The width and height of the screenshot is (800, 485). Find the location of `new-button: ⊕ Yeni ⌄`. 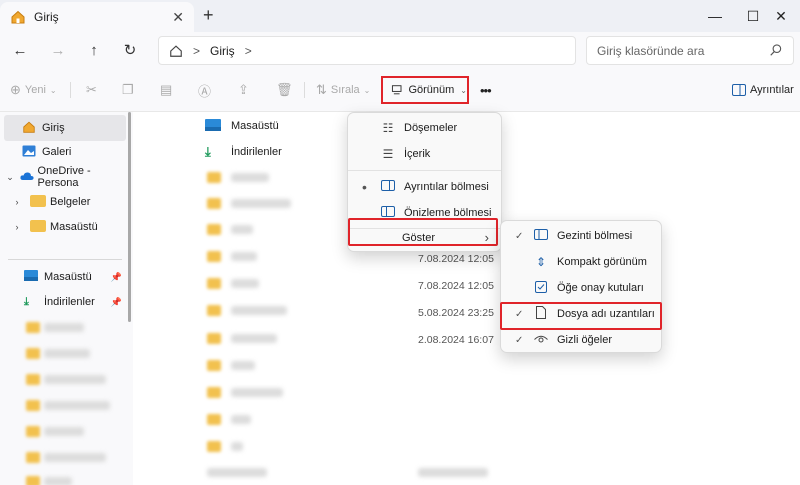

new-button: ⊕ Yeni ⌄ is located at coordinates (33, 90).